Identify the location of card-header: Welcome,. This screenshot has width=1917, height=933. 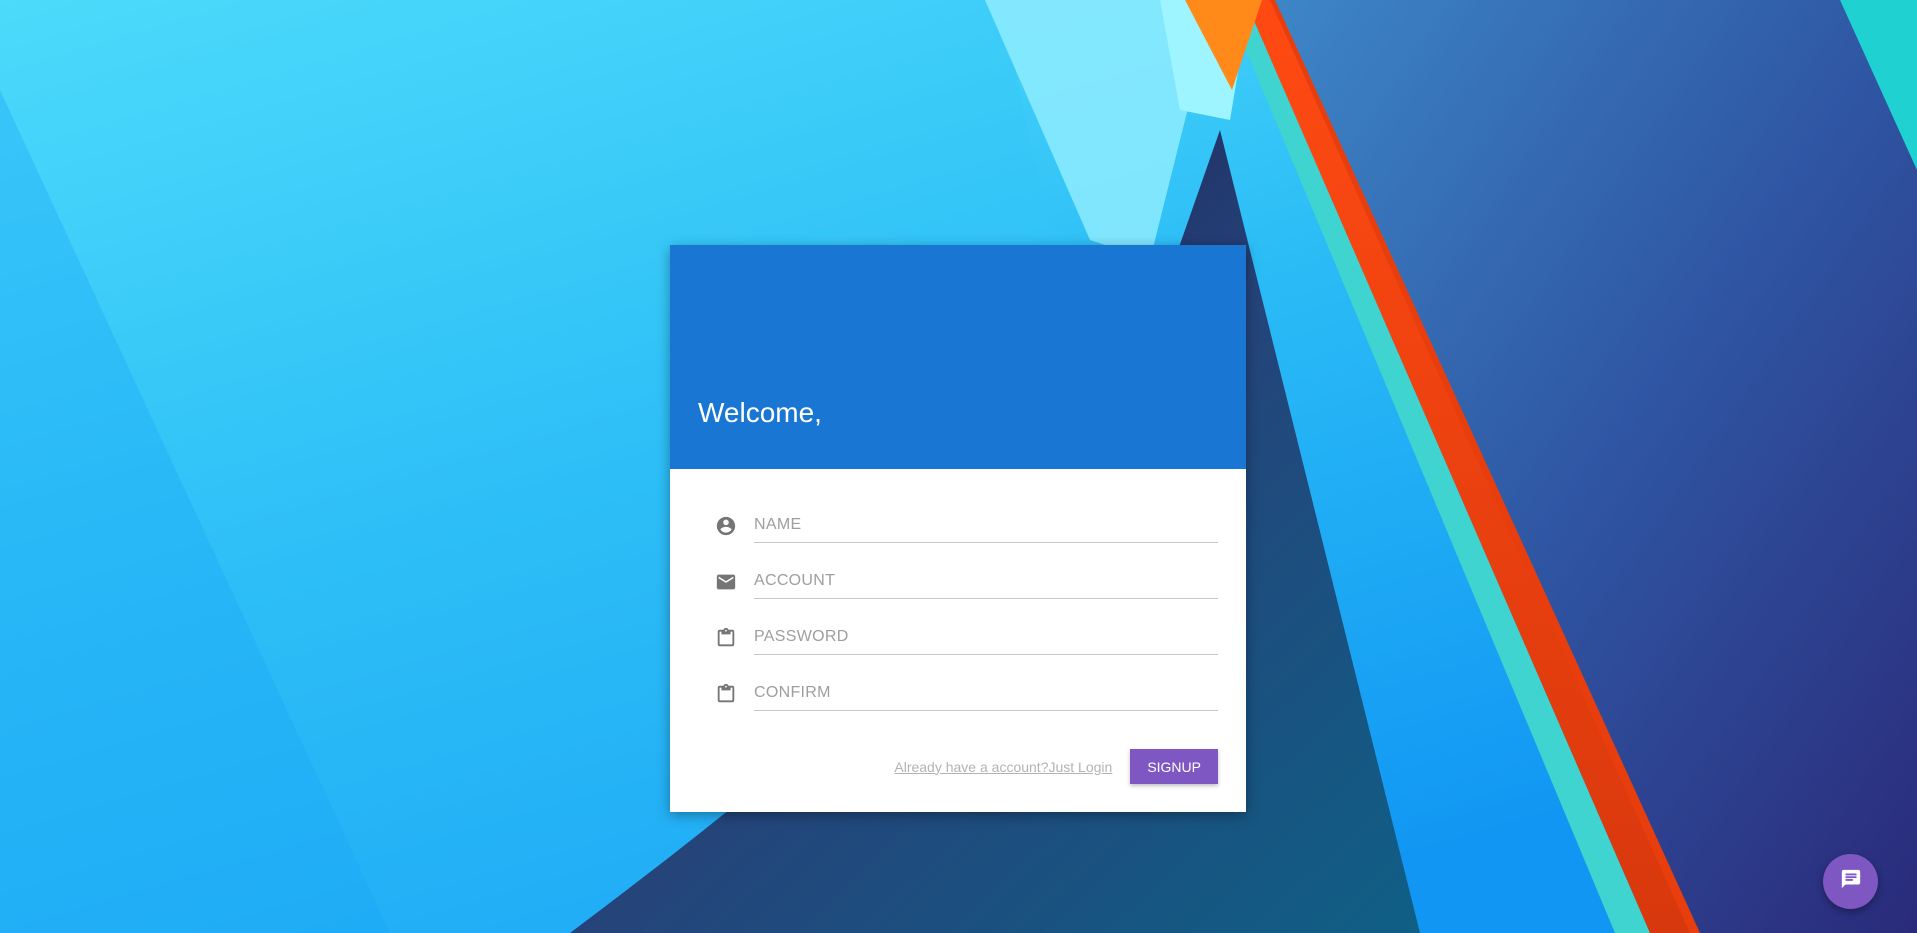
(958, 357).